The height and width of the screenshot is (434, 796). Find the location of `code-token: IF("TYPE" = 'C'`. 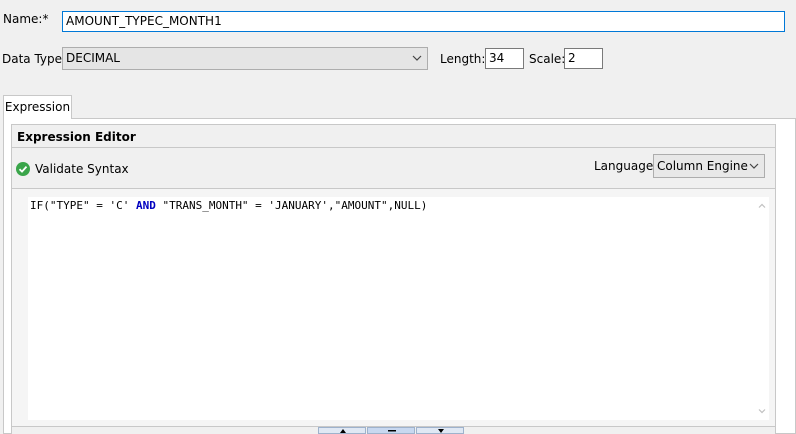

code-token: IF("TYPE" = 'C' is located at coordinates (83, 205).